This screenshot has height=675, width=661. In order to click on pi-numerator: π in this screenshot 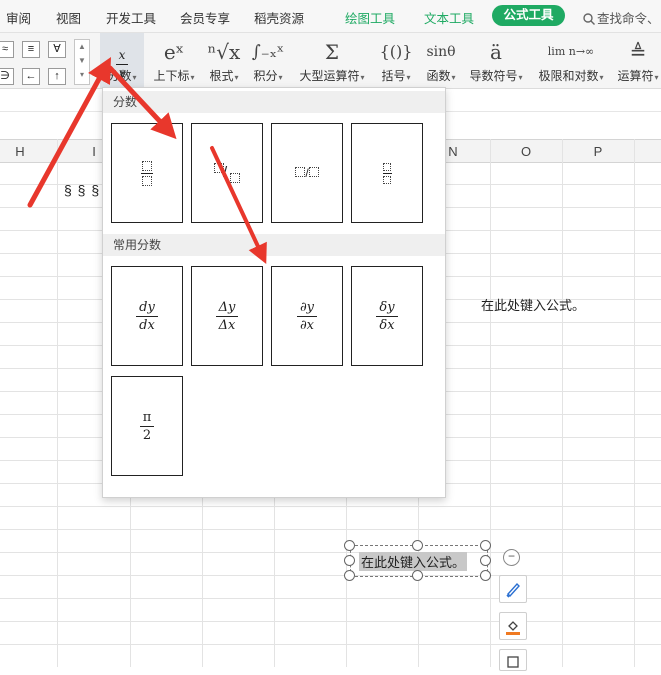, I will do `click(147, 418)`.